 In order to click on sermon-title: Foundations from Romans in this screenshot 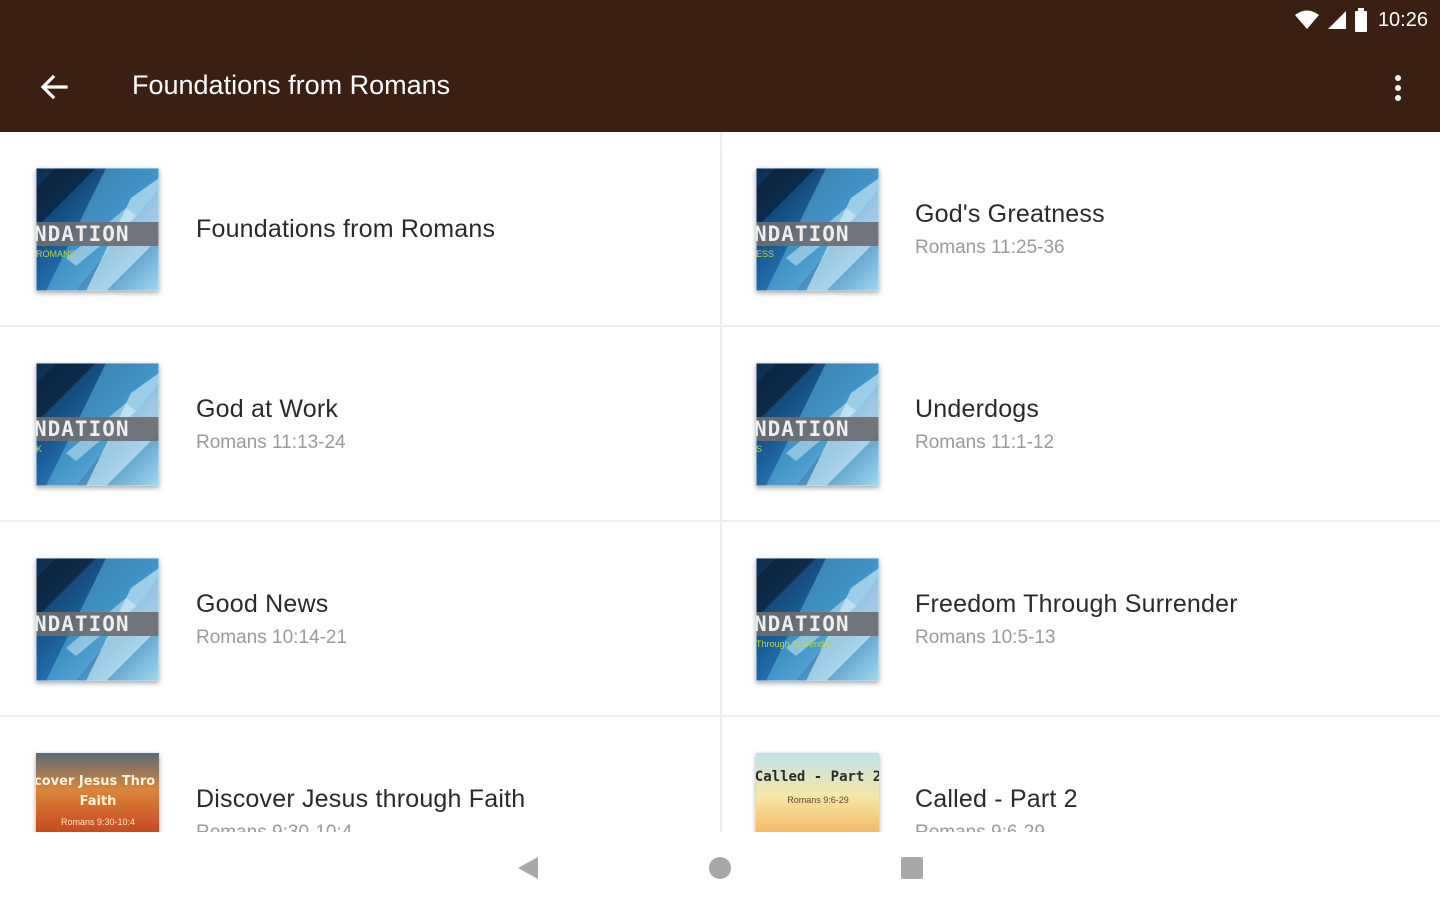, I will do `click(346, 229)`.